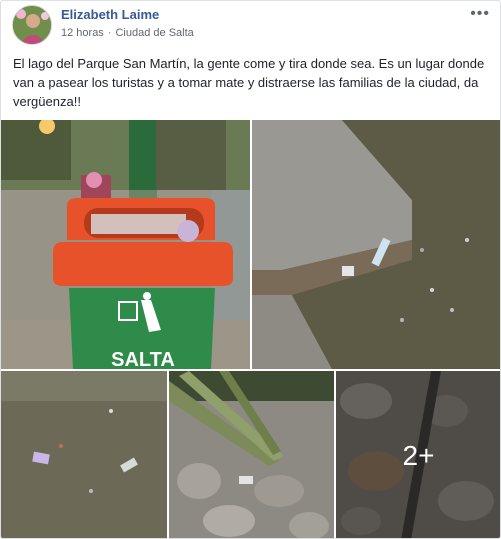  What do you see at coordinates (480, 14) in the screenshot?
I see `more-options-icon: •••` at bounding box center [480, 14].